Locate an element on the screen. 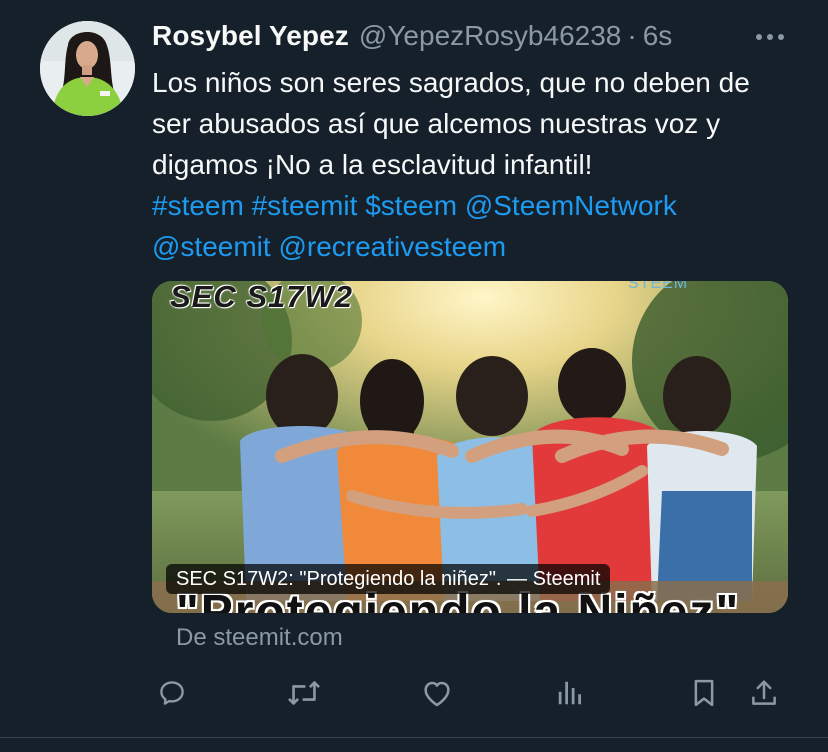 This screenshot has height=752, width=828. mention-recreativesteem: @recreativesteem is located at coordinates (392, 246).